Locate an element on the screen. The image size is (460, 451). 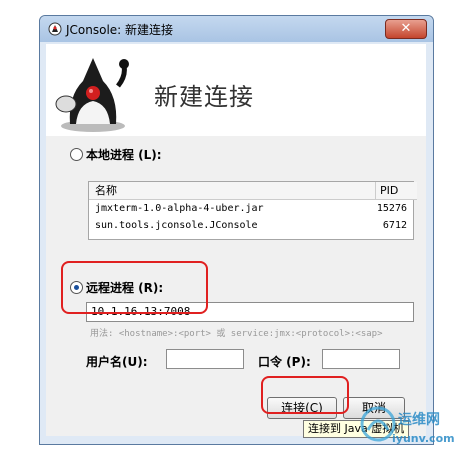
username-input is located at coordinates (205, 359).